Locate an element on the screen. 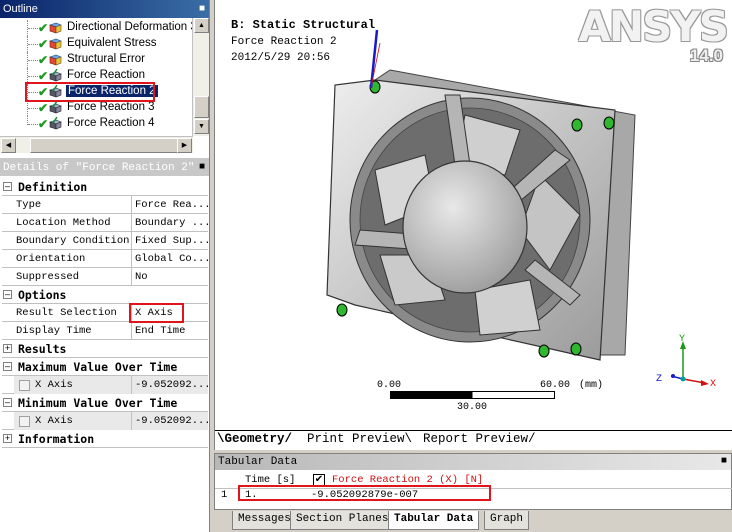 This screenshot has width=732, height=532. section-minimum-over-time: – Minimum Value Over Time is located at coordinates (105, 403).